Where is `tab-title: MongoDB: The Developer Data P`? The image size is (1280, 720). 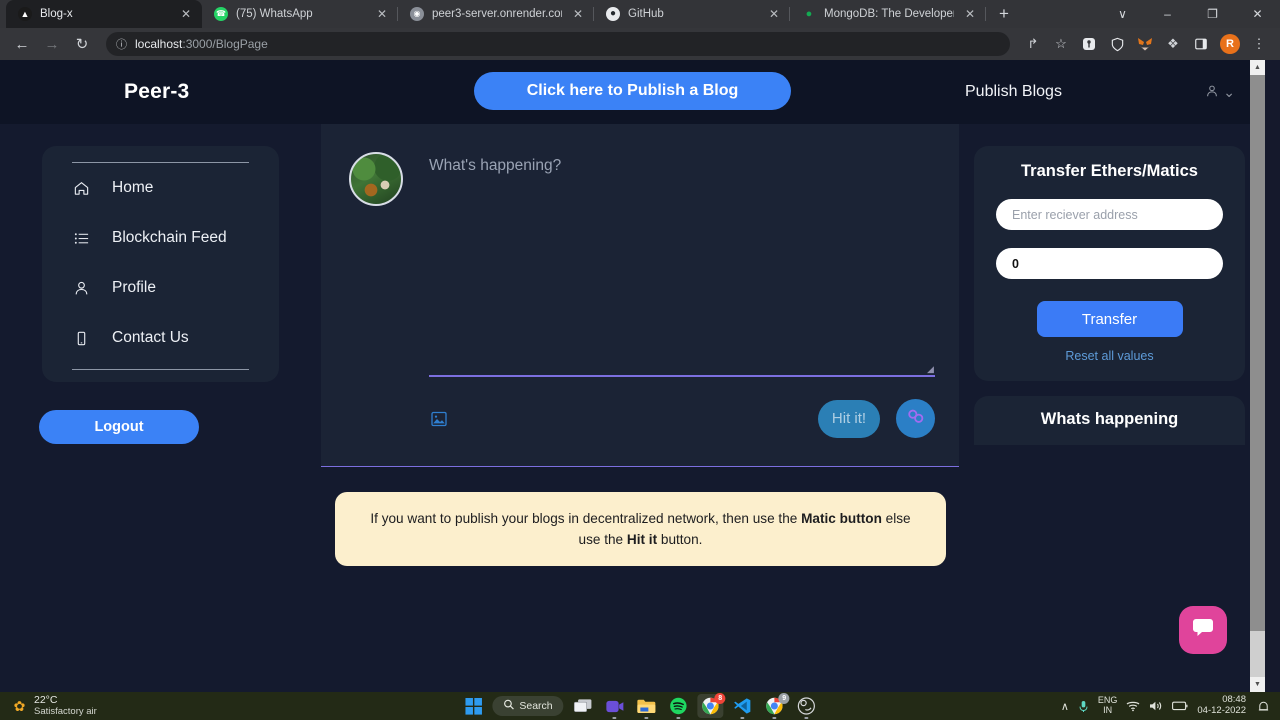 tab-title: MongoDB: The Developer Data P is located at coordinates (889, 14).